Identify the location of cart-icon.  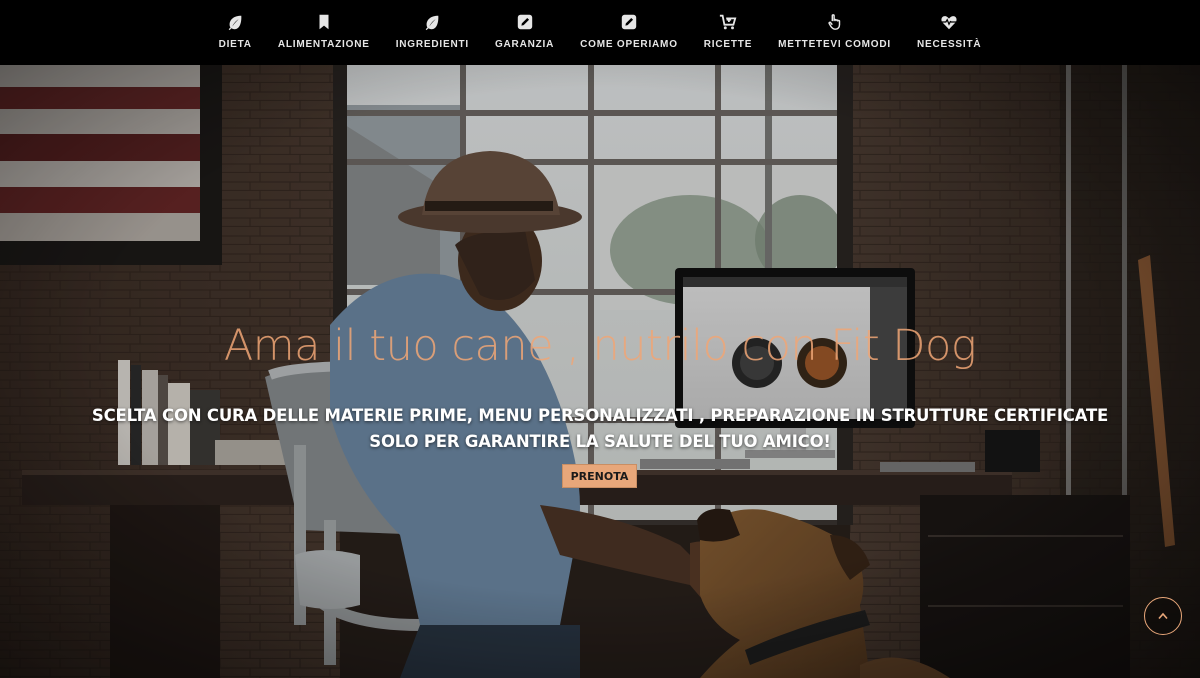
(728, 22).